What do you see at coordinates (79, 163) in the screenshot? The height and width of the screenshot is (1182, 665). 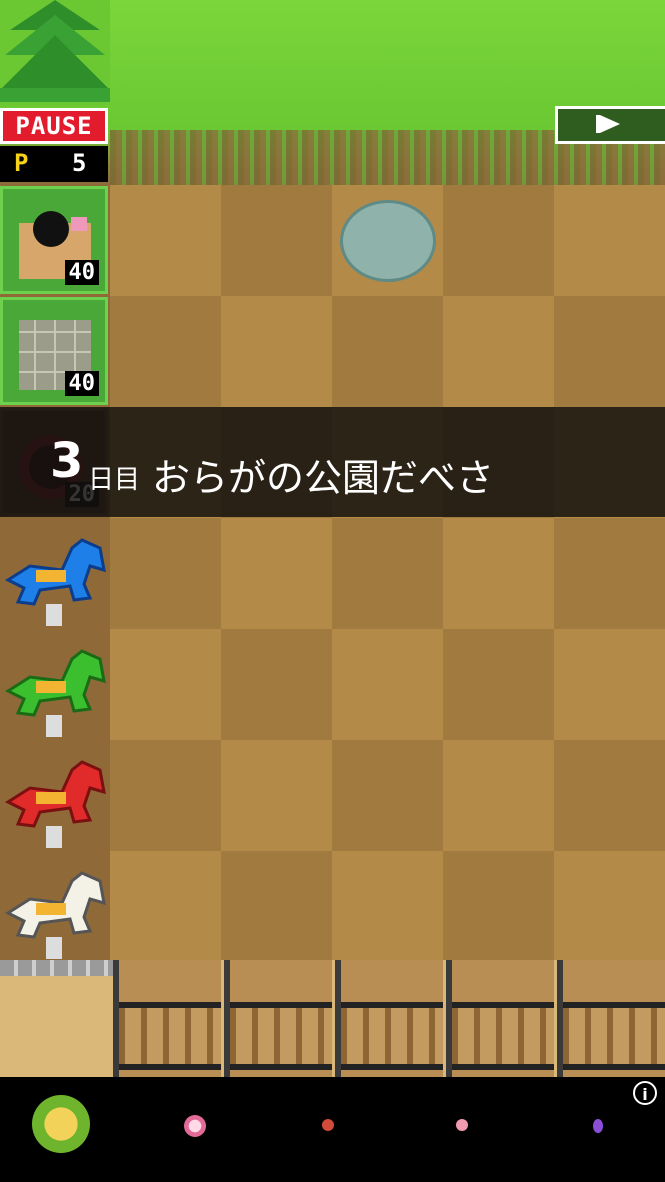 I see `points-value: 5` at bounding box center [79, 163].